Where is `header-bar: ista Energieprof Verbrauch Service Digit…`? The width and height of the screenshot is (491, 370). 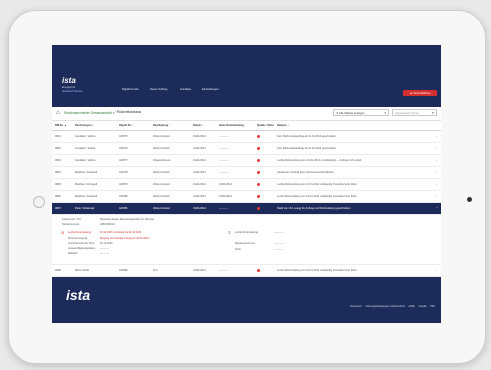
header-bar: ista Energieprof Verbrauch Service Digit… is located at coordinates (246, 76).